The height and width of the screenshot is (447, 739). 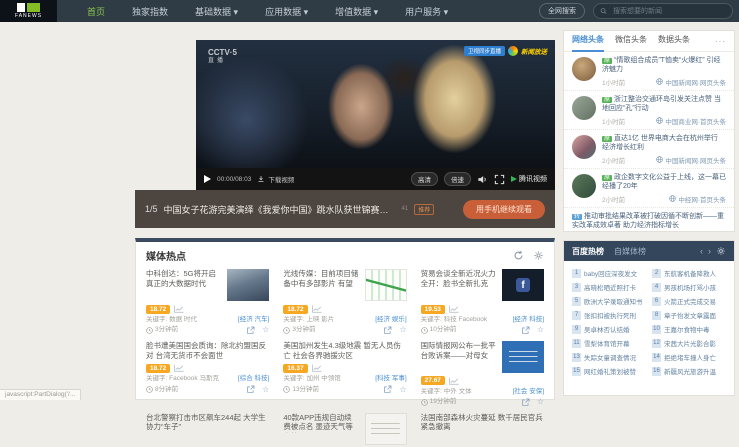 What do you see at coordinates (275, 179) in the screenshot?
I see `download-video-button: 下载视频` at bounding box center [275, 179].